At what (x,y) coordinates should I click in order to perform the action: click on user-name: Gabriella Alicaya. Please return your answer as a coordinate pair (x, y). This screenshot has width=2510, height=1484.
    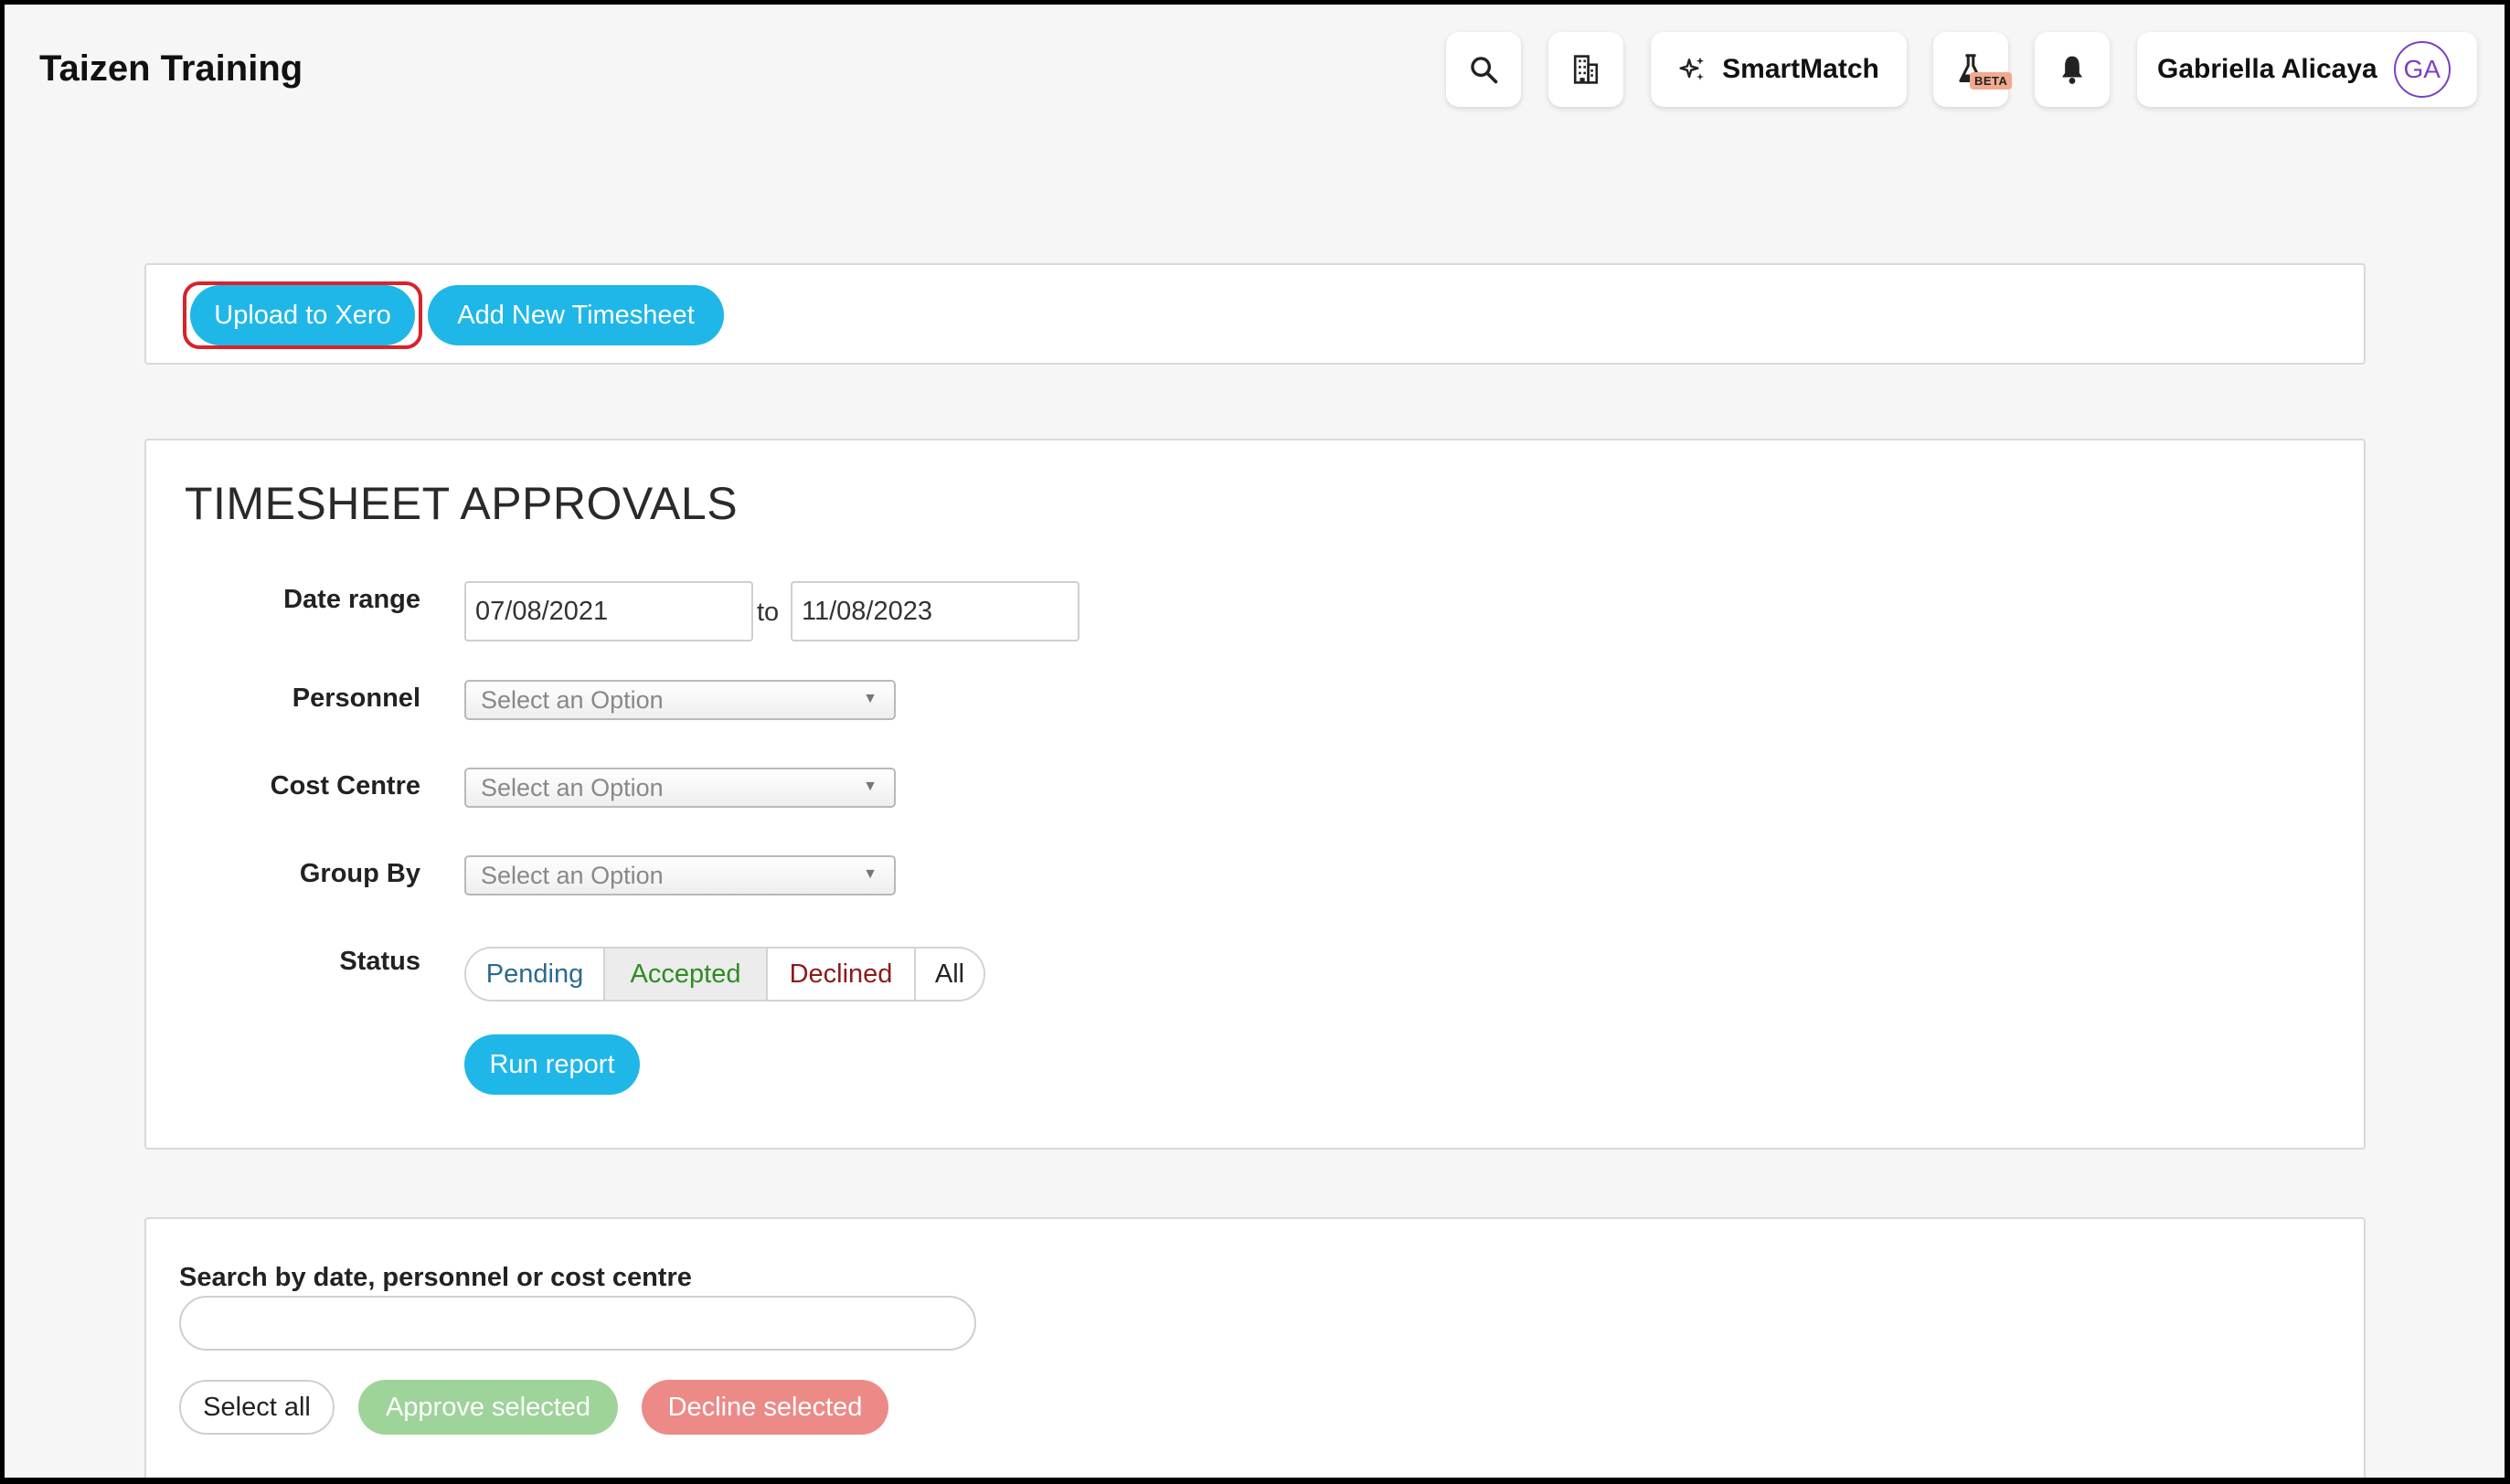
    Looking at the image, I should click on (2267, 69).